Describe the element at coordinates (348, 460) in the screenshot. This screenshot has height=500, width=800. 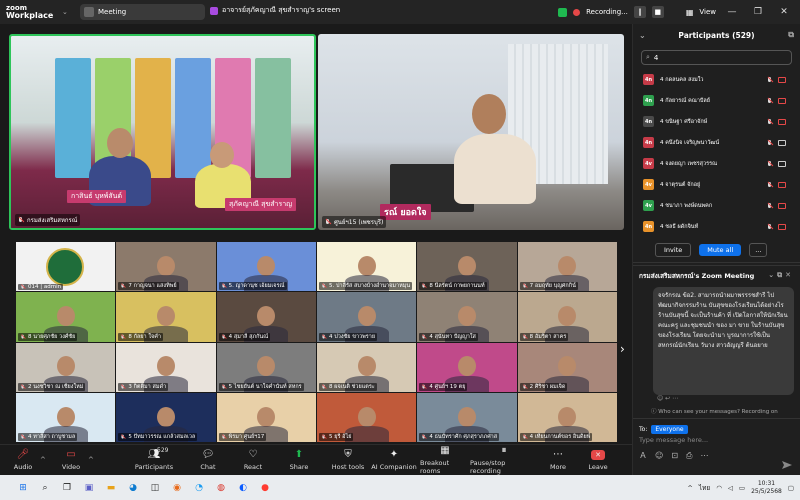
I see `host-tools-button: ⛨ Host tools` at that location.